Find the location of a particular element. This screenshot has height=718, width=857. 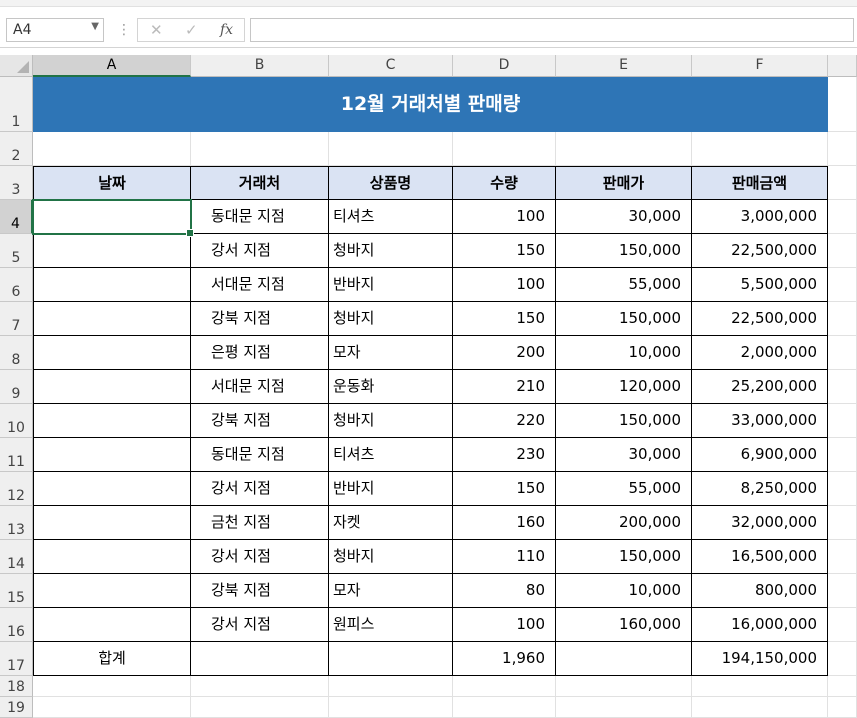

table-cell: 230 is located at coordinates (504, 455).